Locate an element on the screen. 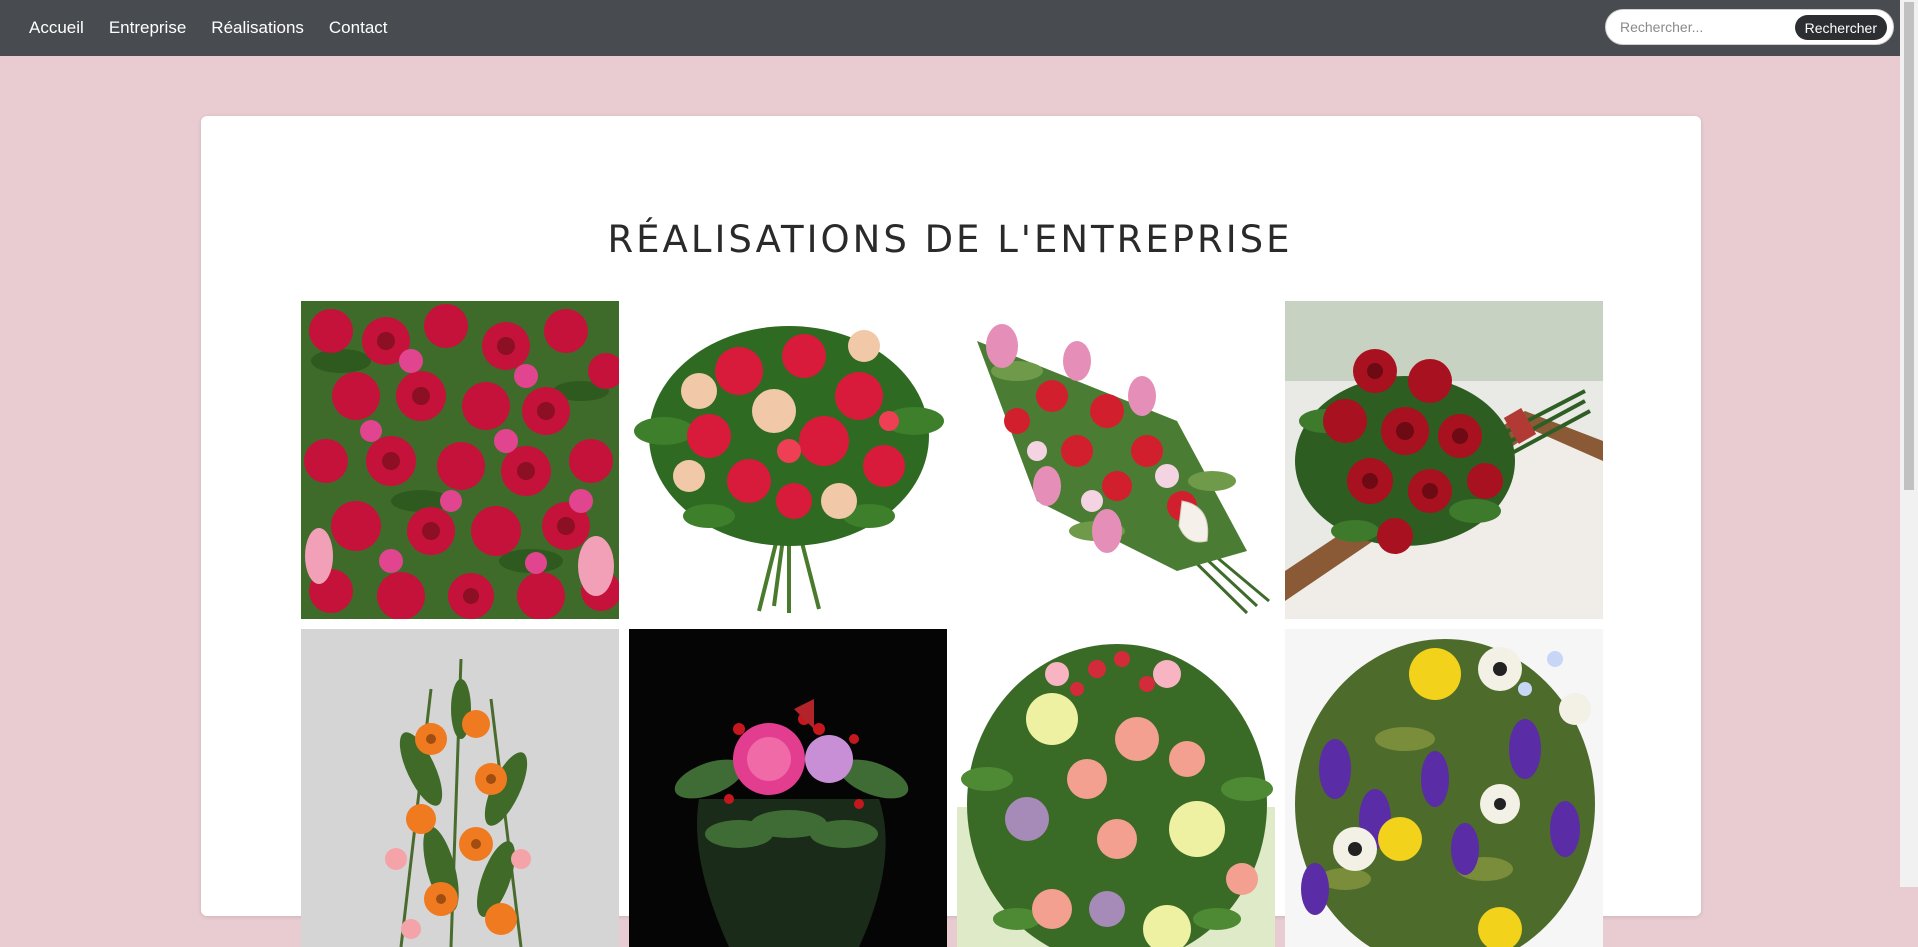  search-button: Rechercher is located at coordinates (1840, 27).